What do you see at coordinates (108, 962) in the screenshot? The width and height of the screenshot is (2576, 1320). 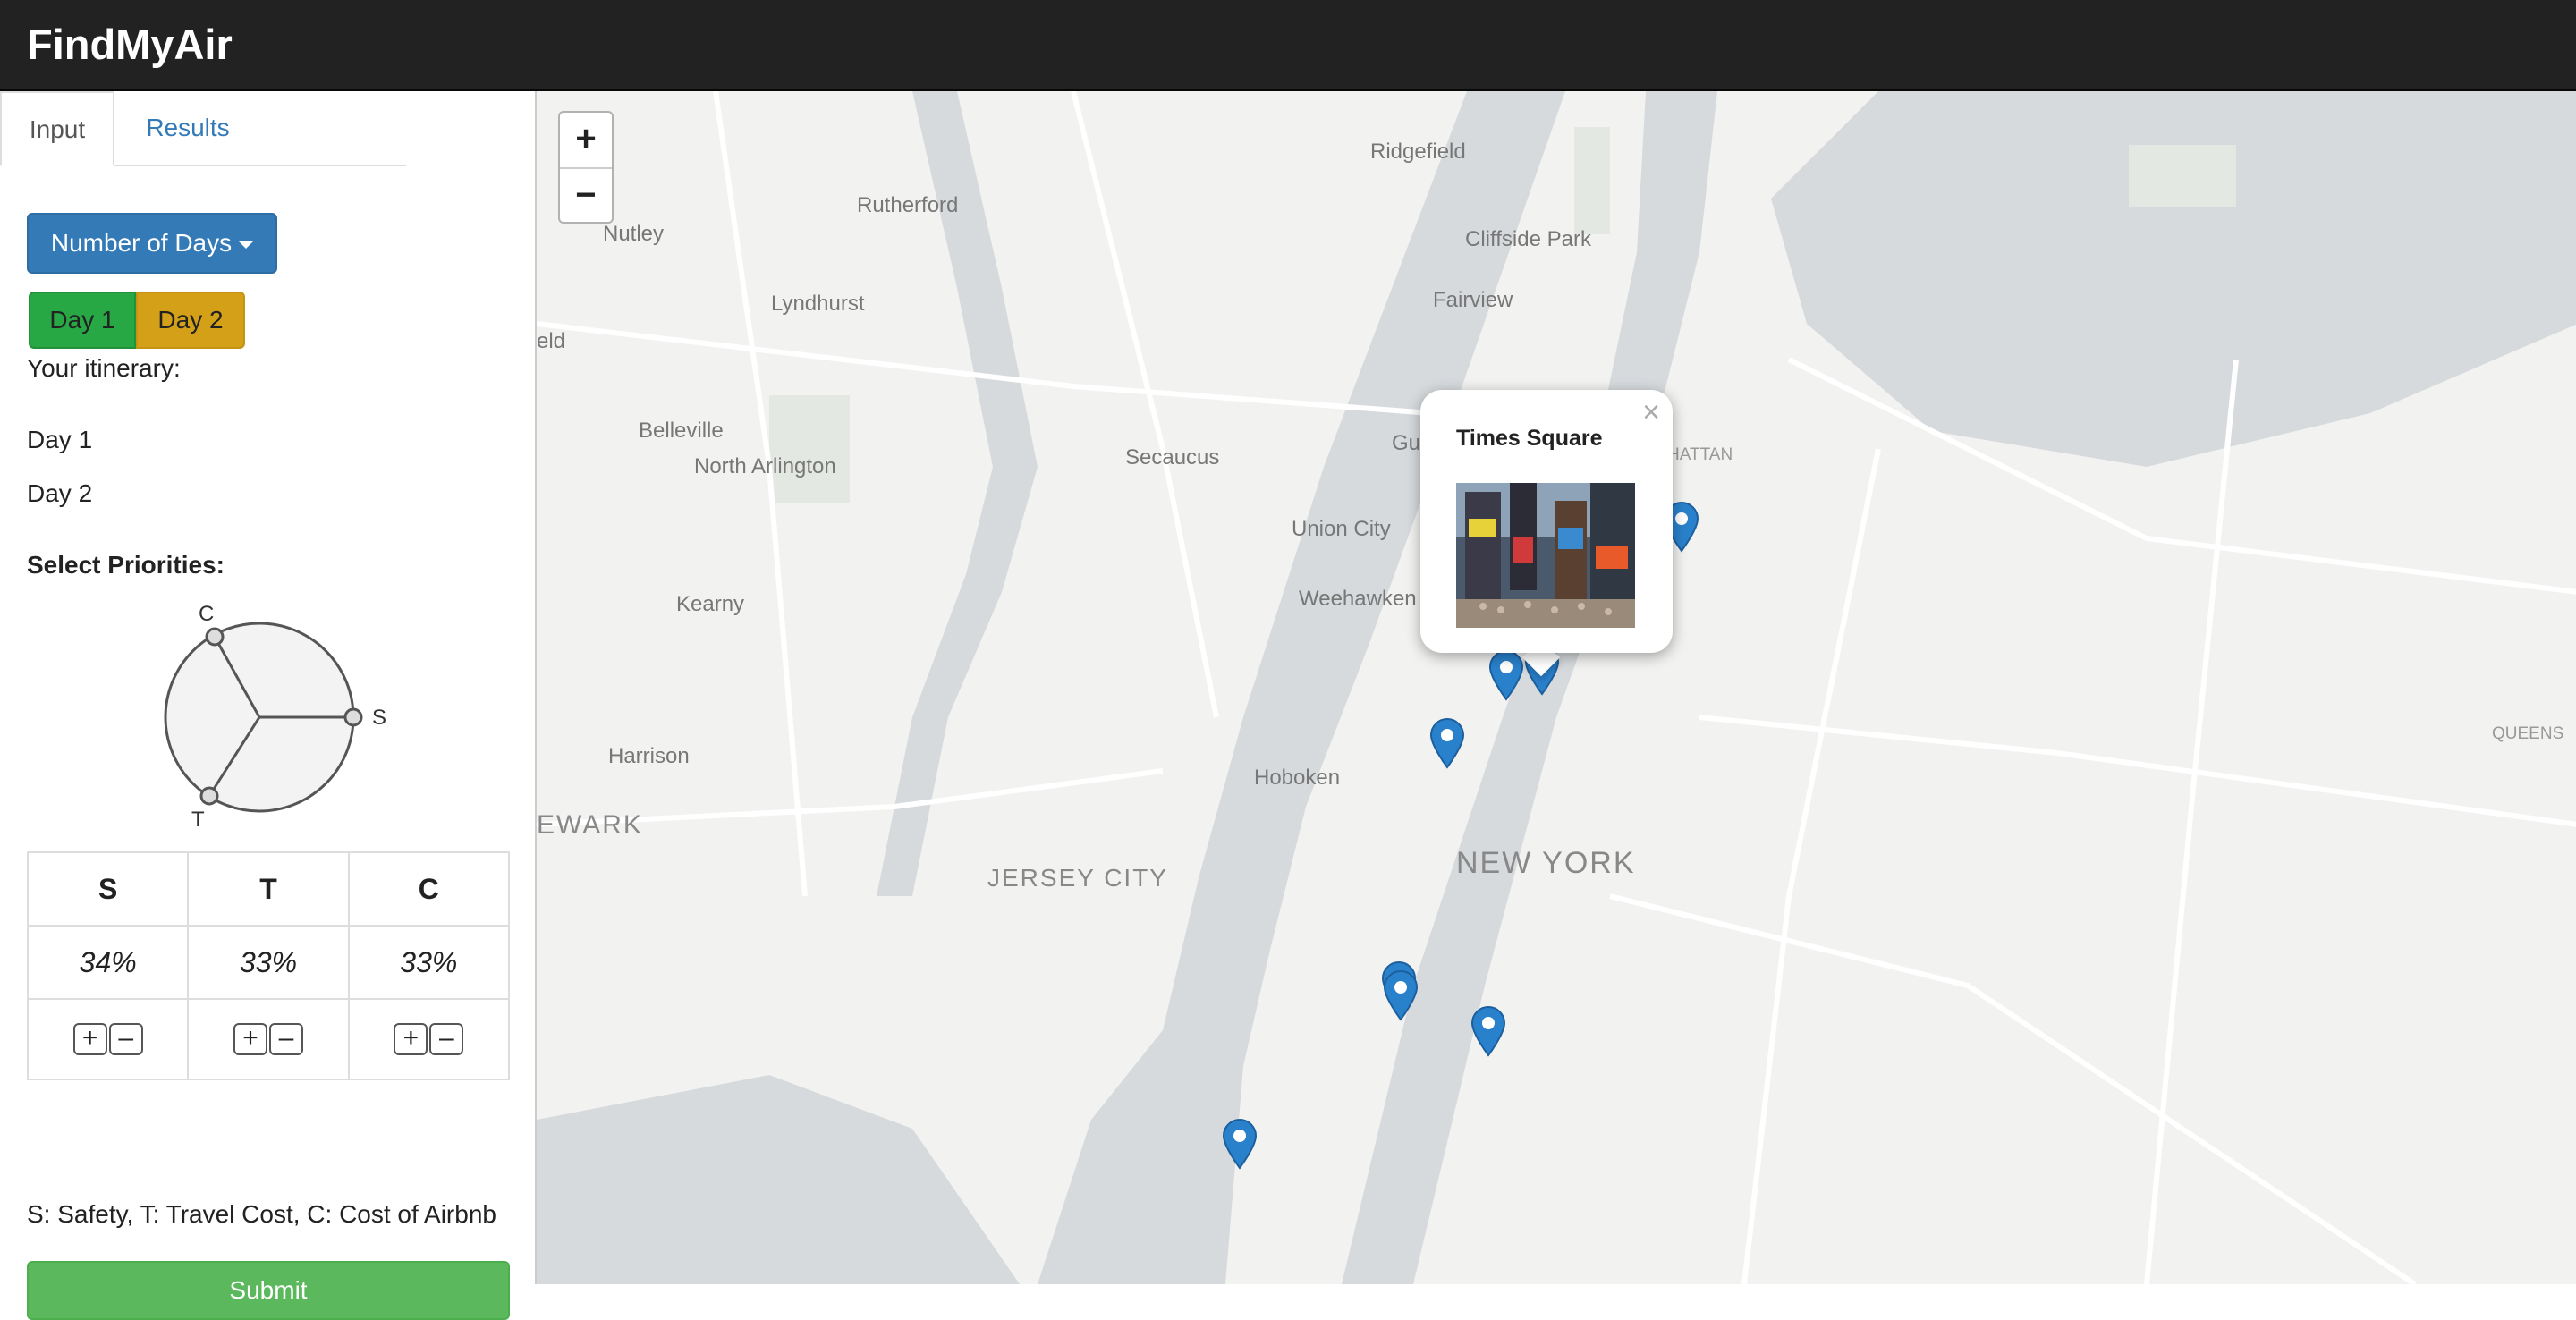 I see `priority-value-s: 34%` at bounding box center [108, 962].